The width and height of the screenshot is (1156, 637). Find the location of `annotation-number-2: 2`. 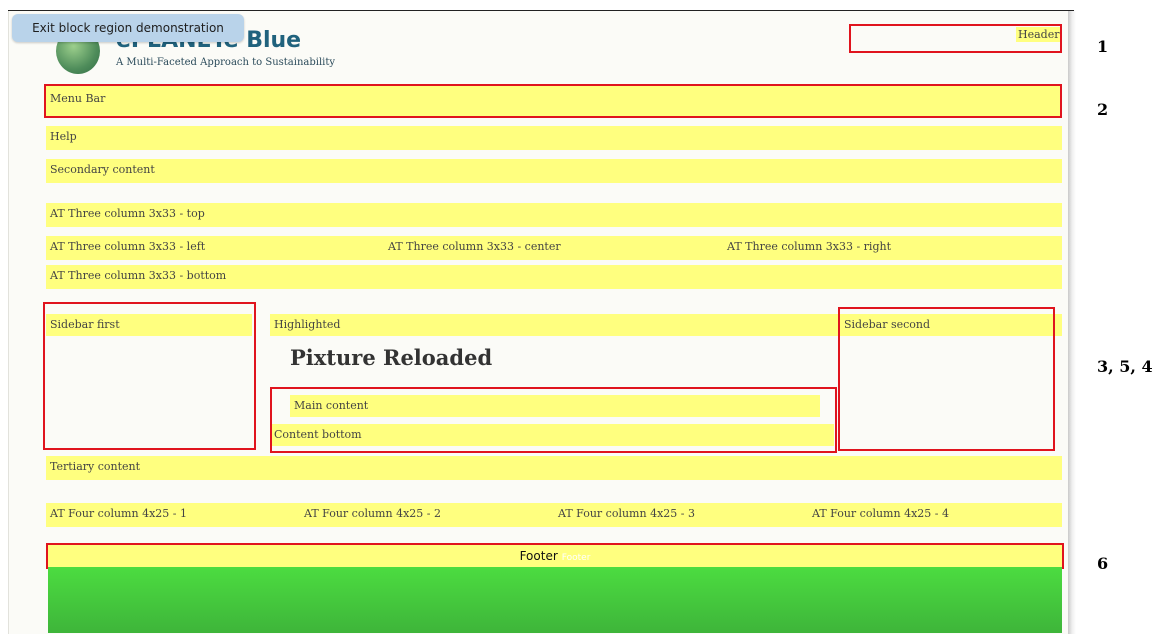

annotation-number-2: 2 is located at coordinates (1103, 109).